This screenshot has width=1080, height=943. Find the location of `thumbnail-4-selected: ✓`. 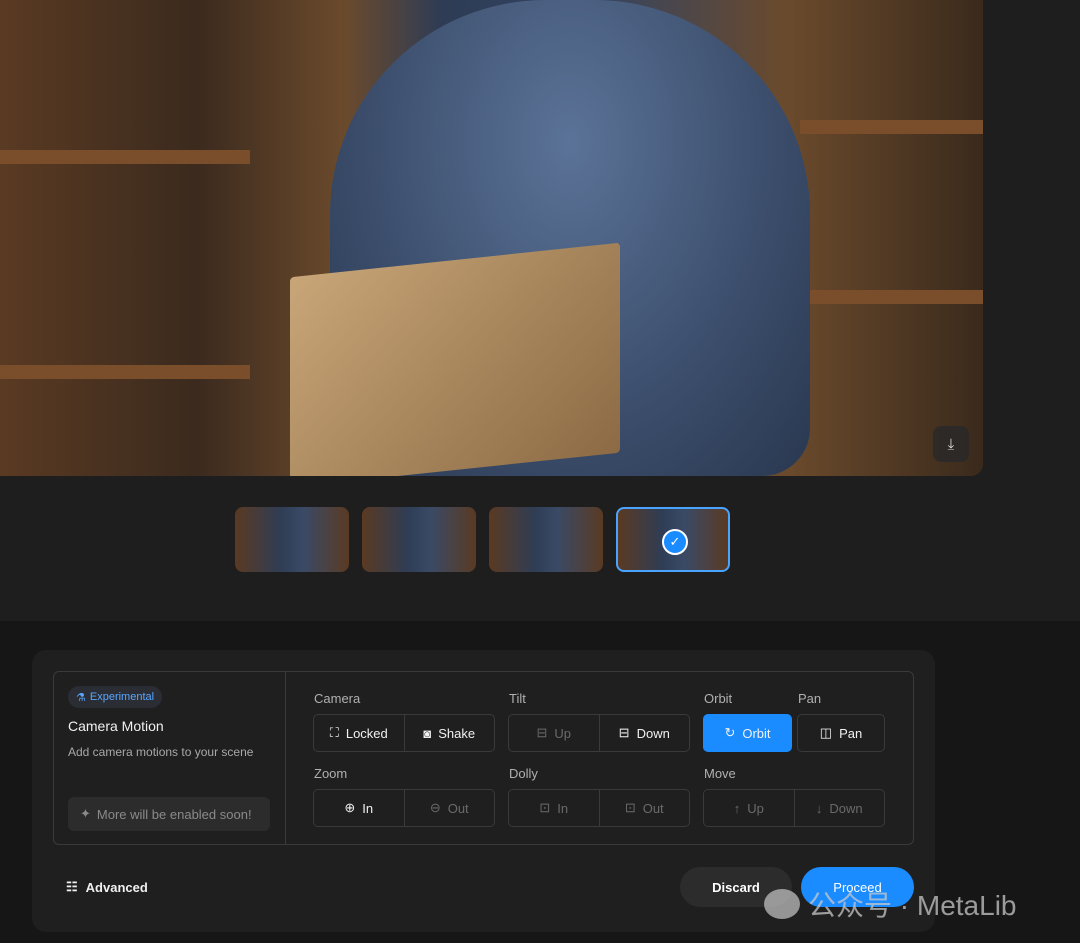

thumbnail-4-selected: ✓ is located at coordinates (673, 539).